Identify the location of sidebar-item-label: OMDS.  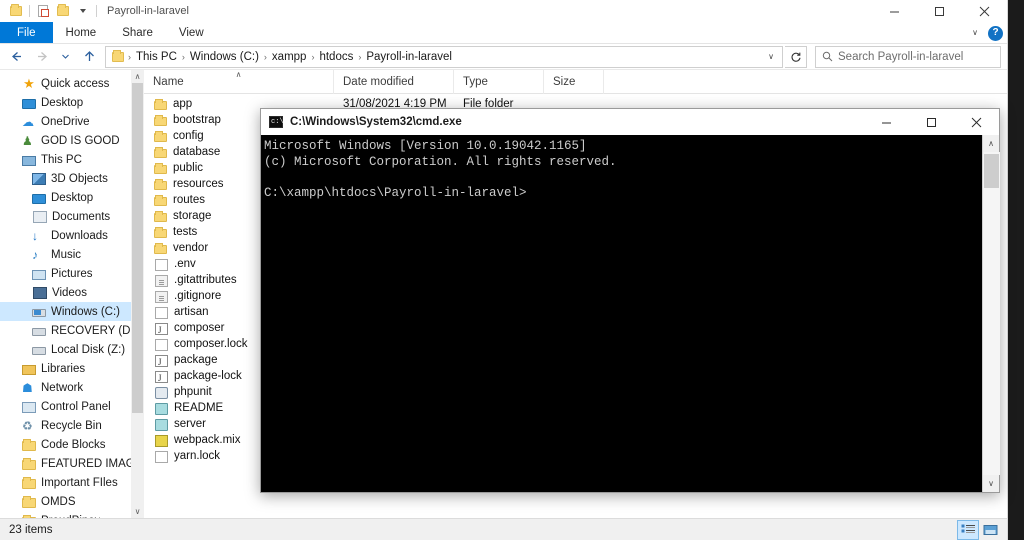
(58, 501).